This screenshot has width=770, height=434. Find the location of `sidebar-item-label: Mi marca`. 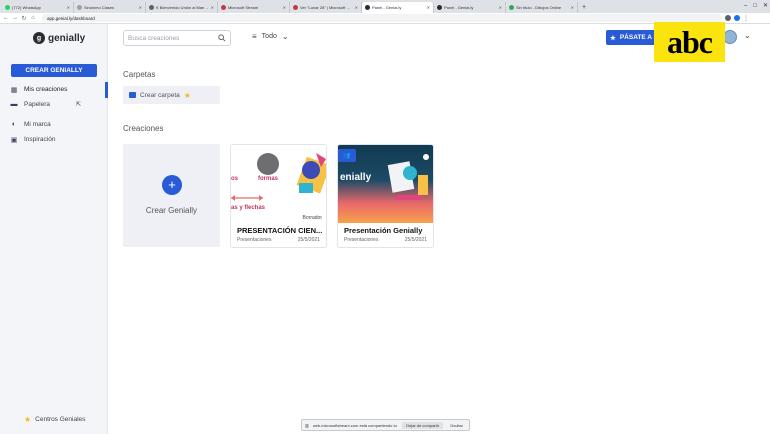

sidebar-item-label: Mi marca is located at coordinates (37, 124).